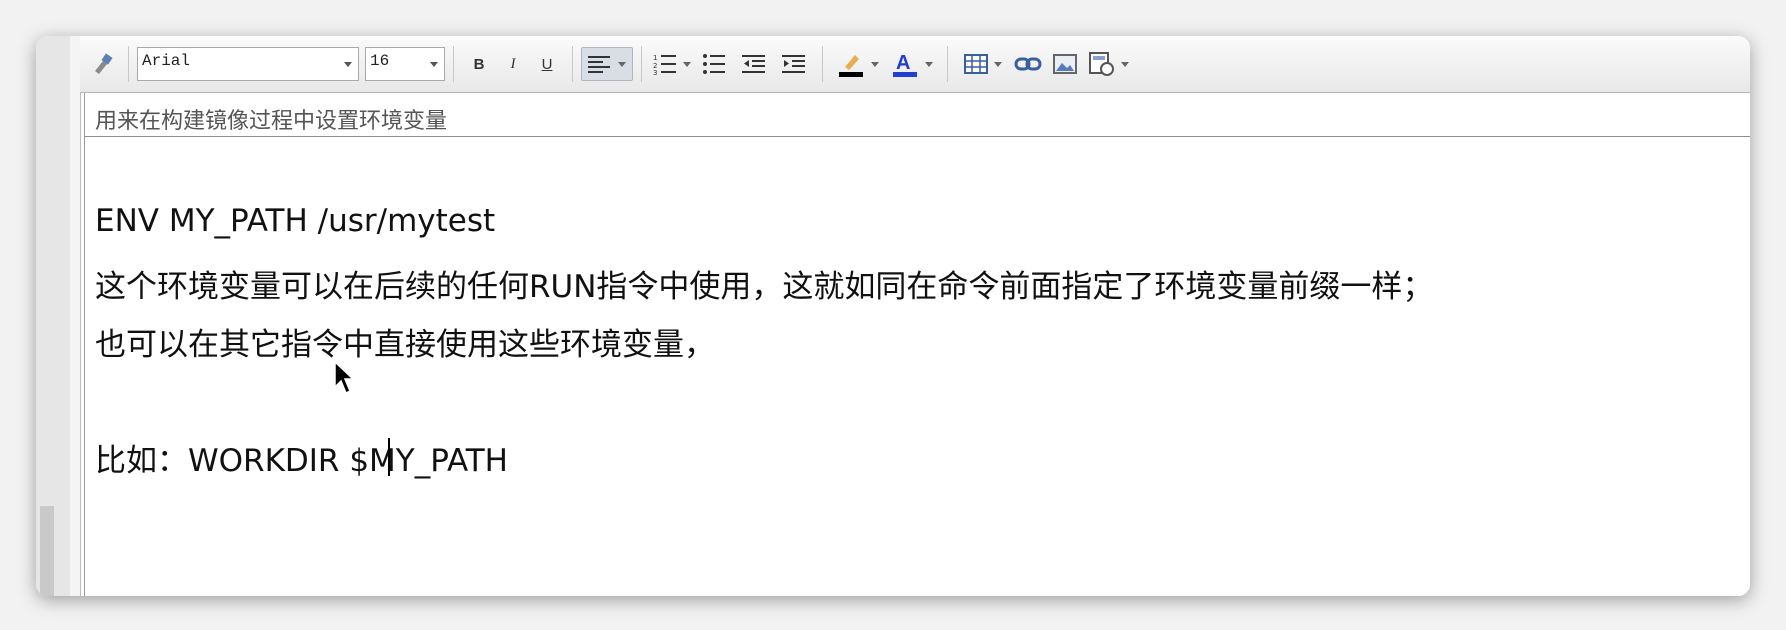 Image resolution: width=1786 pixels, height=630 pixels. I want to click on ordered-list-button: 123, so click(672, 64).